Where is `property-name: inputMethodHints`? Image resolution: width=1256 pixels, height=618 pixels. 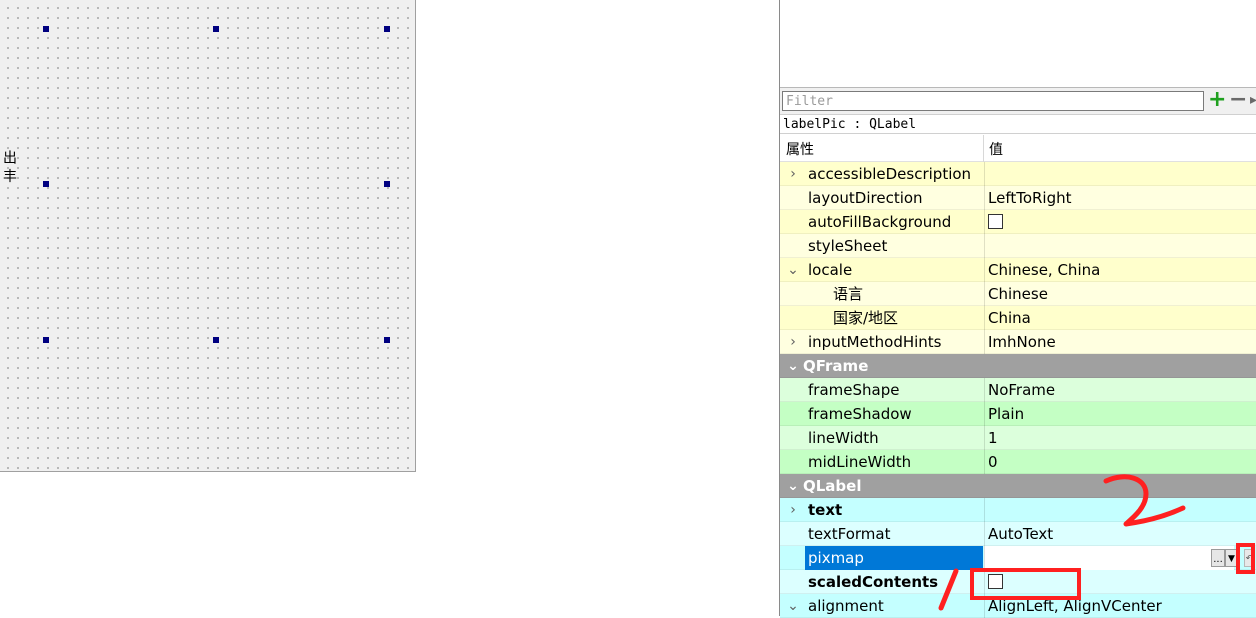 property-name: inputMethodHints is located at coordinates (875, 342).